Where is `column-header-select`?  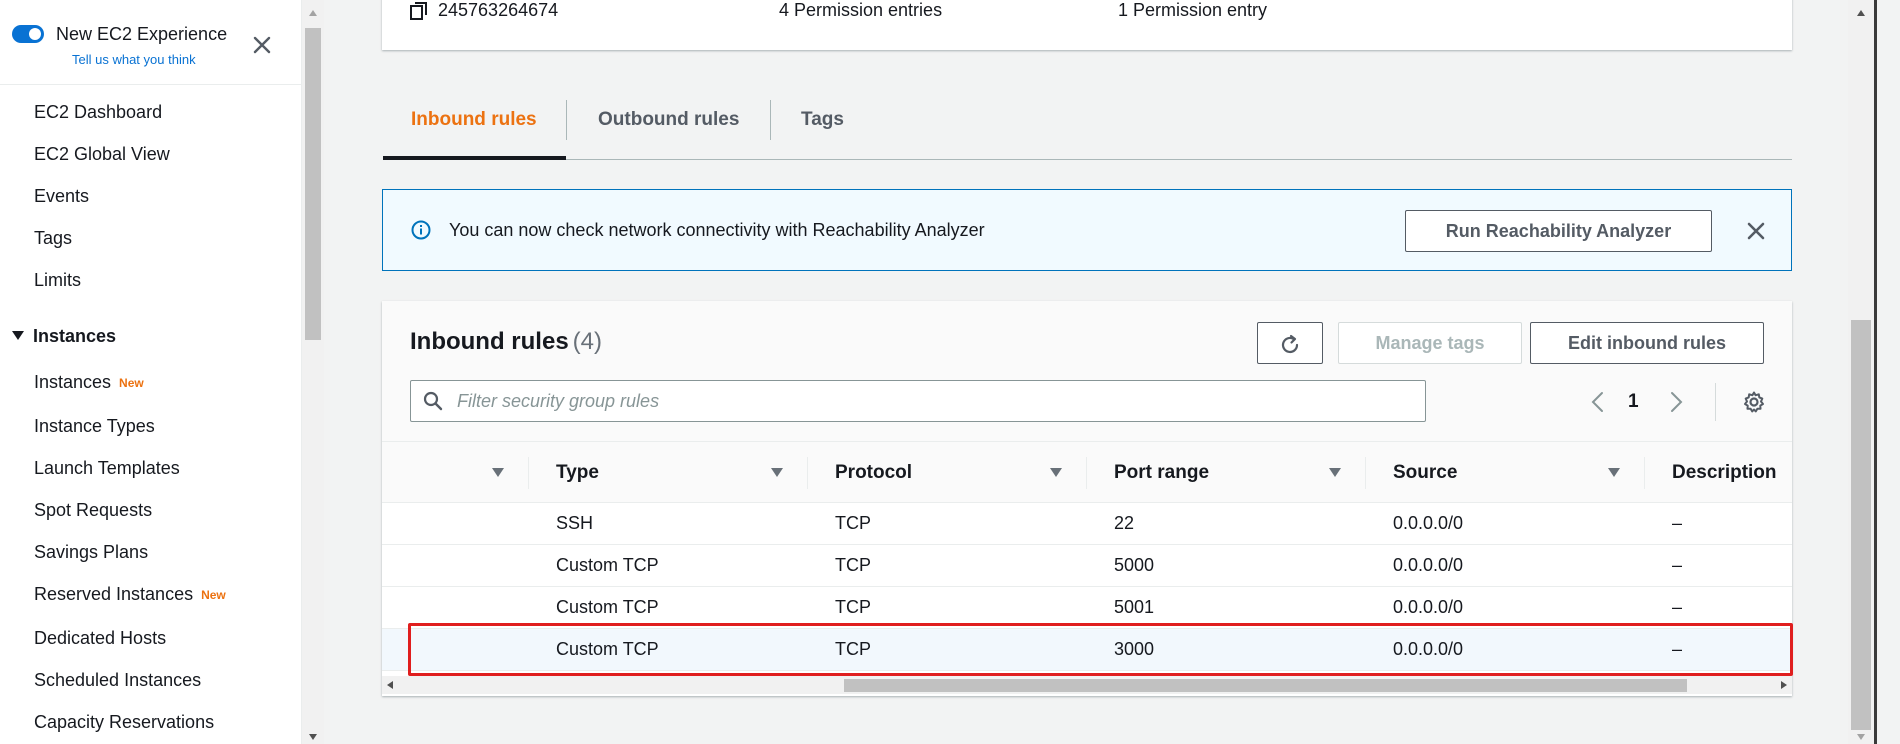 column-header-select is located at coordinates (455, 472).